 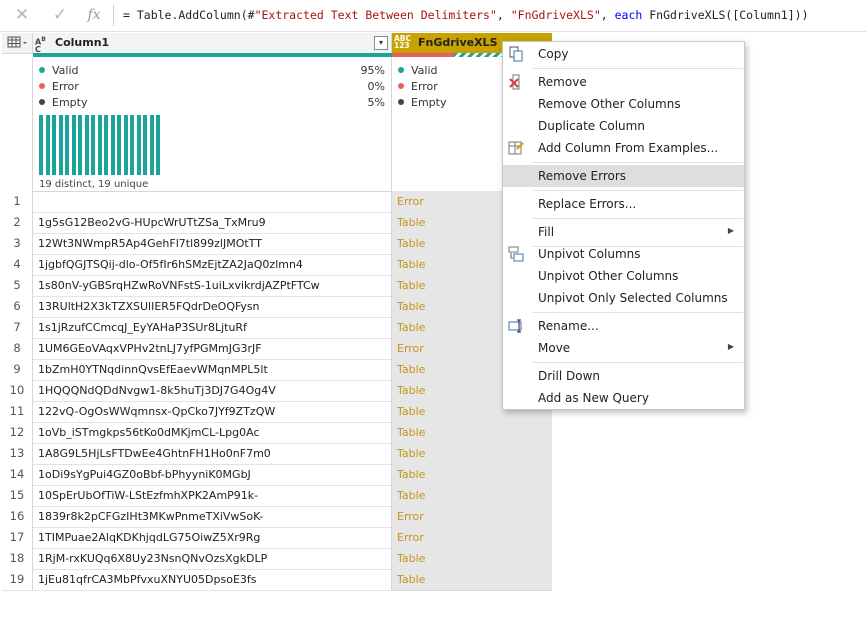 I want to click on cell-column1: 1g5sG12Beo2vG-HUpcWrUTtZSa_TxMru9, so click(x=212, y=223).